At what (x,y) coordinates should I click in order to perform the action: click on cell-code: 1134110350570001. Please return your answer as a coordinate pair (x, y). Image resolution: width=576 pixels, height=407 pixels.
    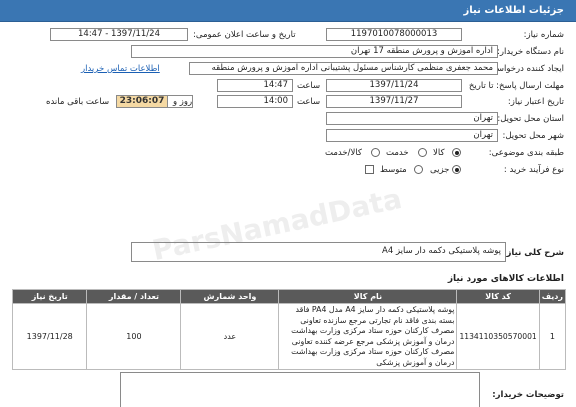
    Looking at the image, I should click on (498, 336).